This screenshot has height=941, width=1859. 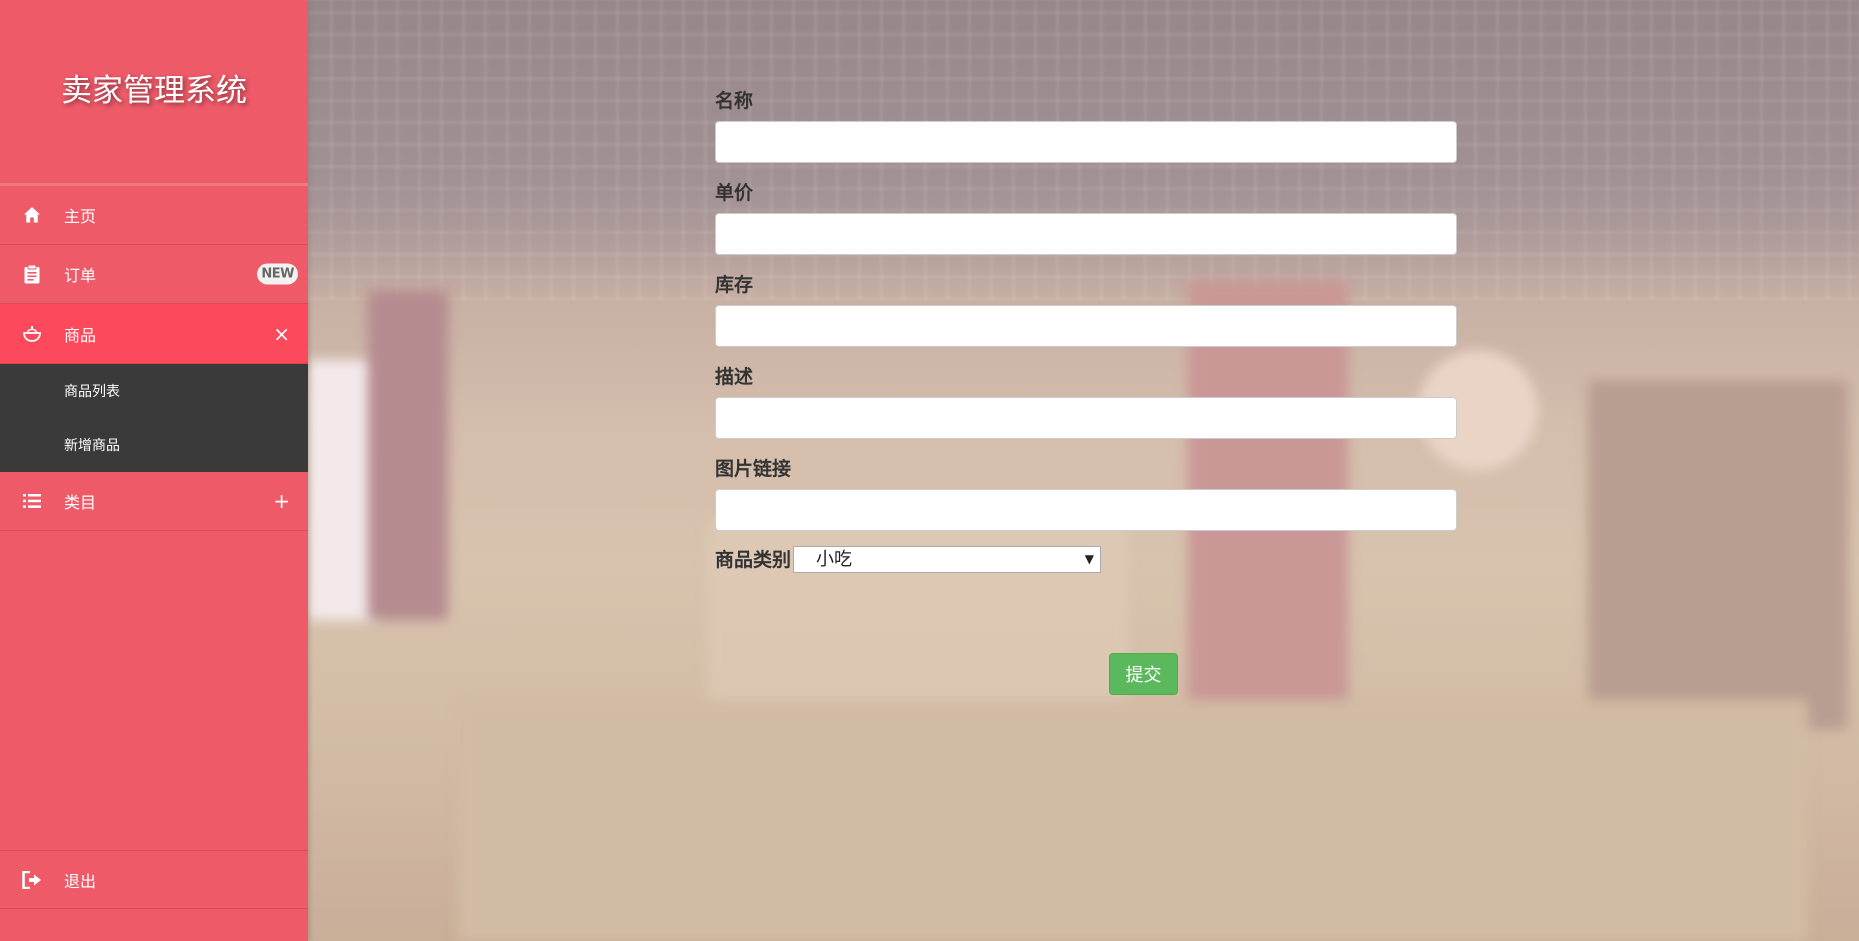 I want to click on app-title-text: 卖家管理系统, so click(x=154, y=91).